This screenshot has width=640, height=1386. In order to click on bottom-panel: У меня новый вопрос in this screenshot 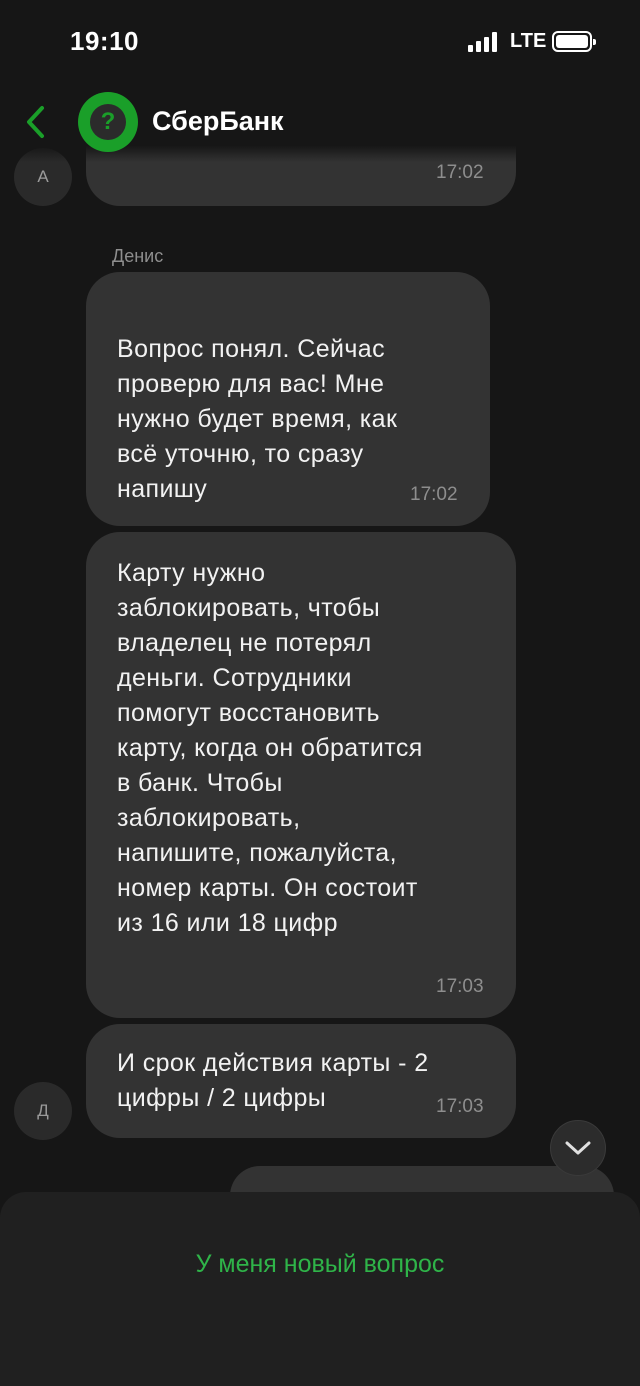, I will do `click(320, 1289)`.